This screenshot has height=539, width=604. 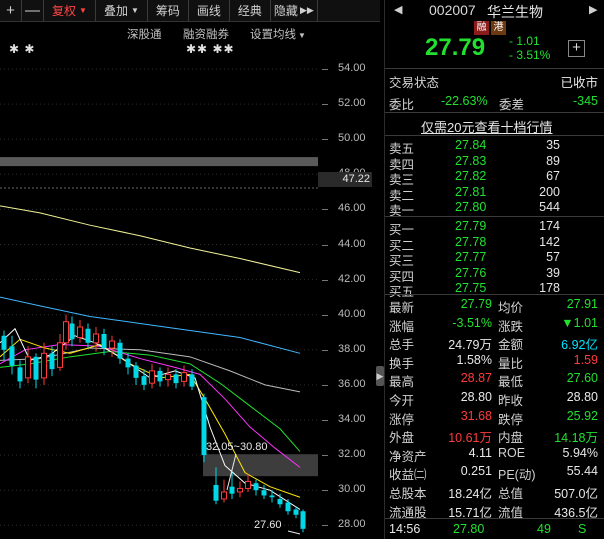 What do you see at coordinates (464, 101) in the screenshot?
I see `order-ratio-value: -22.63%` at bounding box center [464, 101].